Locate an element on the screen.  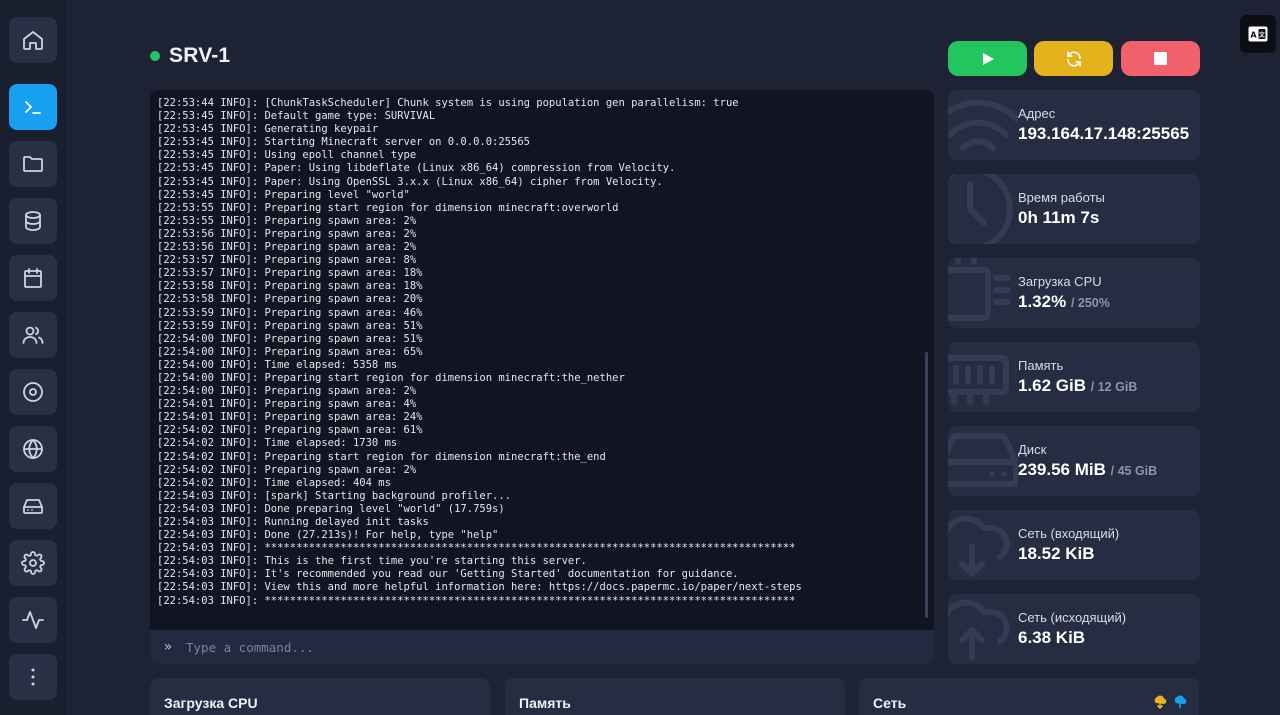
console-line: [22:53:45 INFO]: Generating keypair is located at coordinates (268, 129).